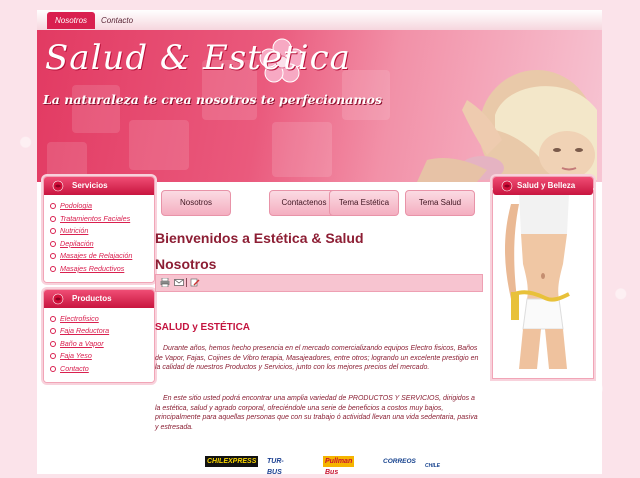  Describe the element at coordinates (203, 327) in the screenshot. I see `section-title: SALUD y ESTÉTICA` at that location.